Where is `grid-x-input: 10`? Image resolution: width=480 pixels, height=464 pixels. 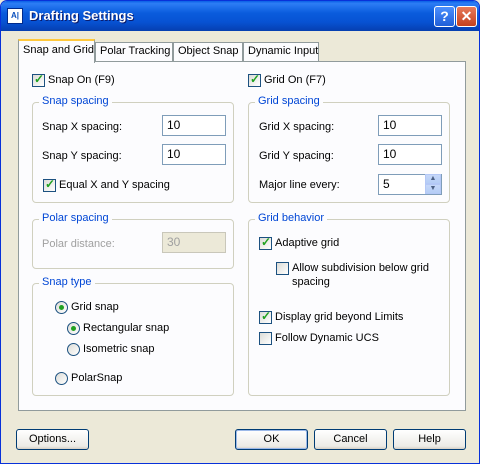 grid-x-input: 10 is located at coordinates (410, 125).